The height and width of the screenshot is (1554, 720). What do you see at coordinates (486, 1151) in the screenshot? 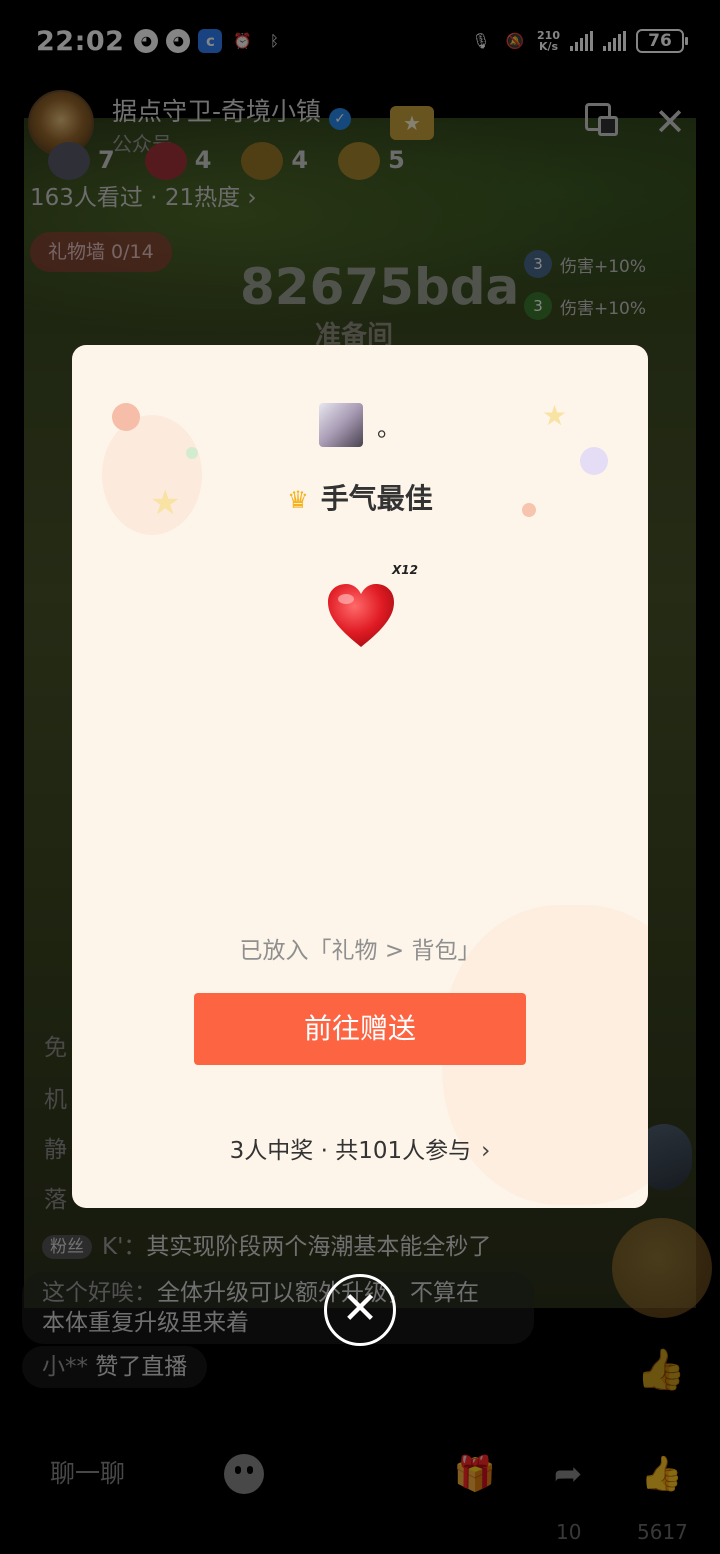
I see `chevron-right-icon: ›` at bounding box center [486, 1151].